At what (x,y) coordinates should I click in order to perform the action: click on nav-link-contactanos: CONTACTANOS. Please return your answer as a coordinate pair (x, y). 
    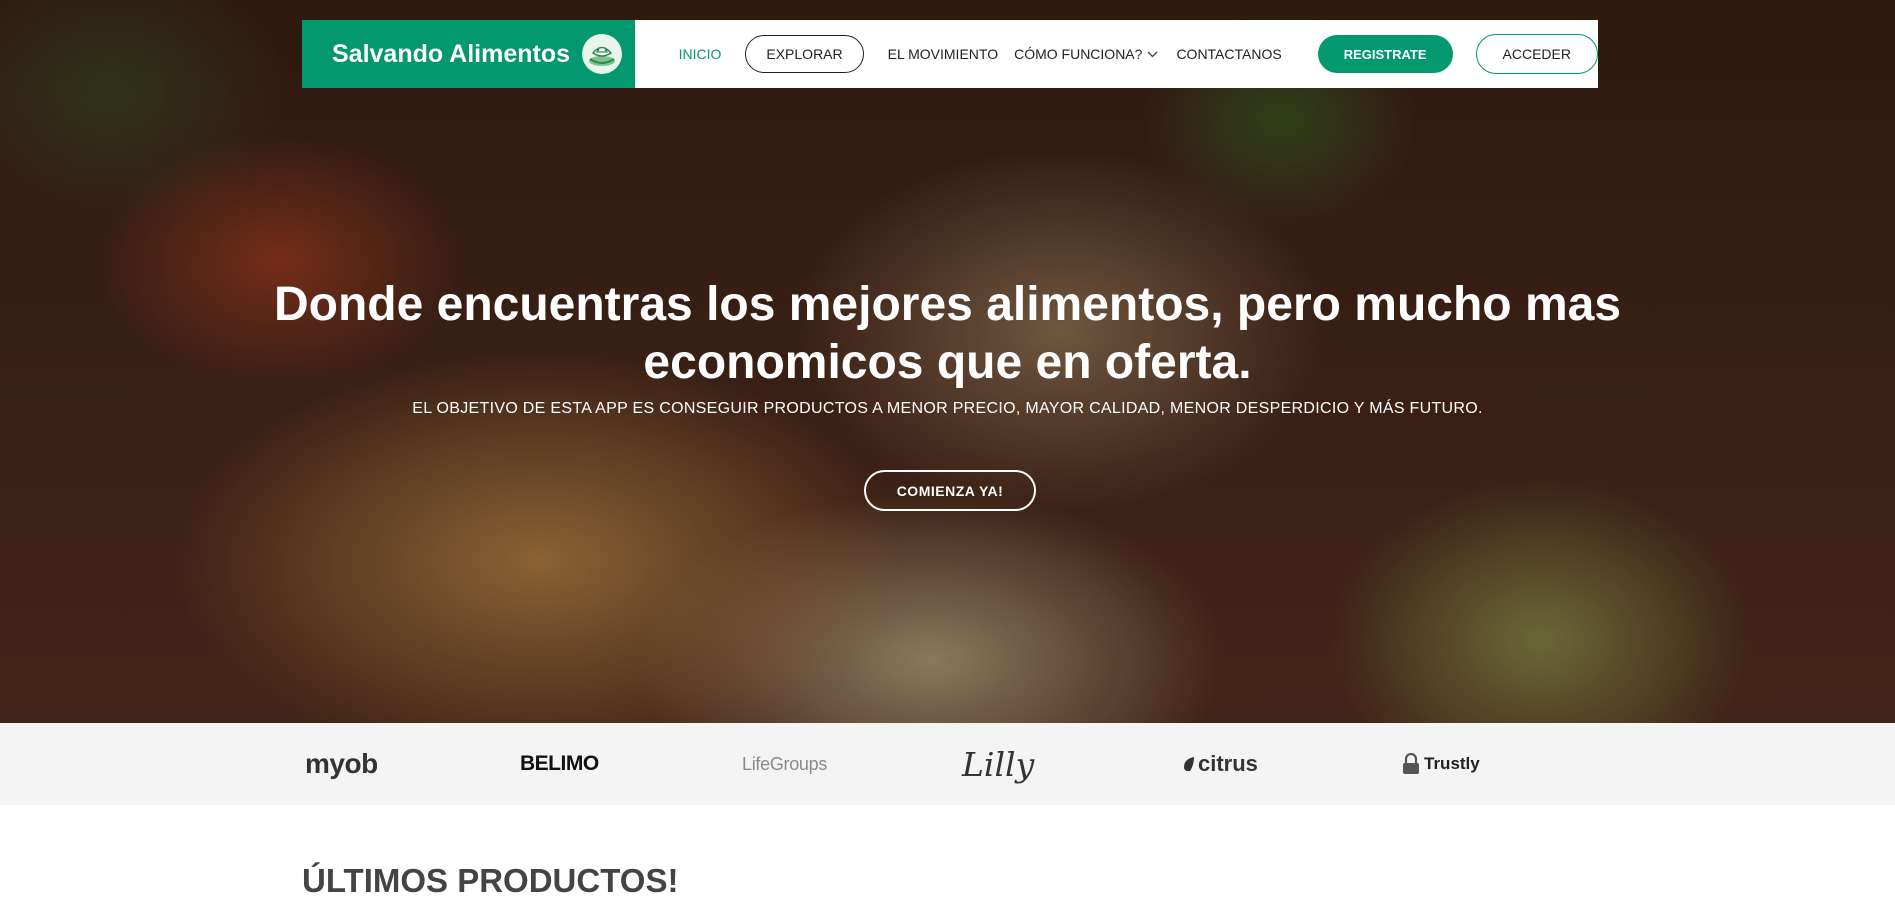
    Looking at the image, I should click on (1228, 54).